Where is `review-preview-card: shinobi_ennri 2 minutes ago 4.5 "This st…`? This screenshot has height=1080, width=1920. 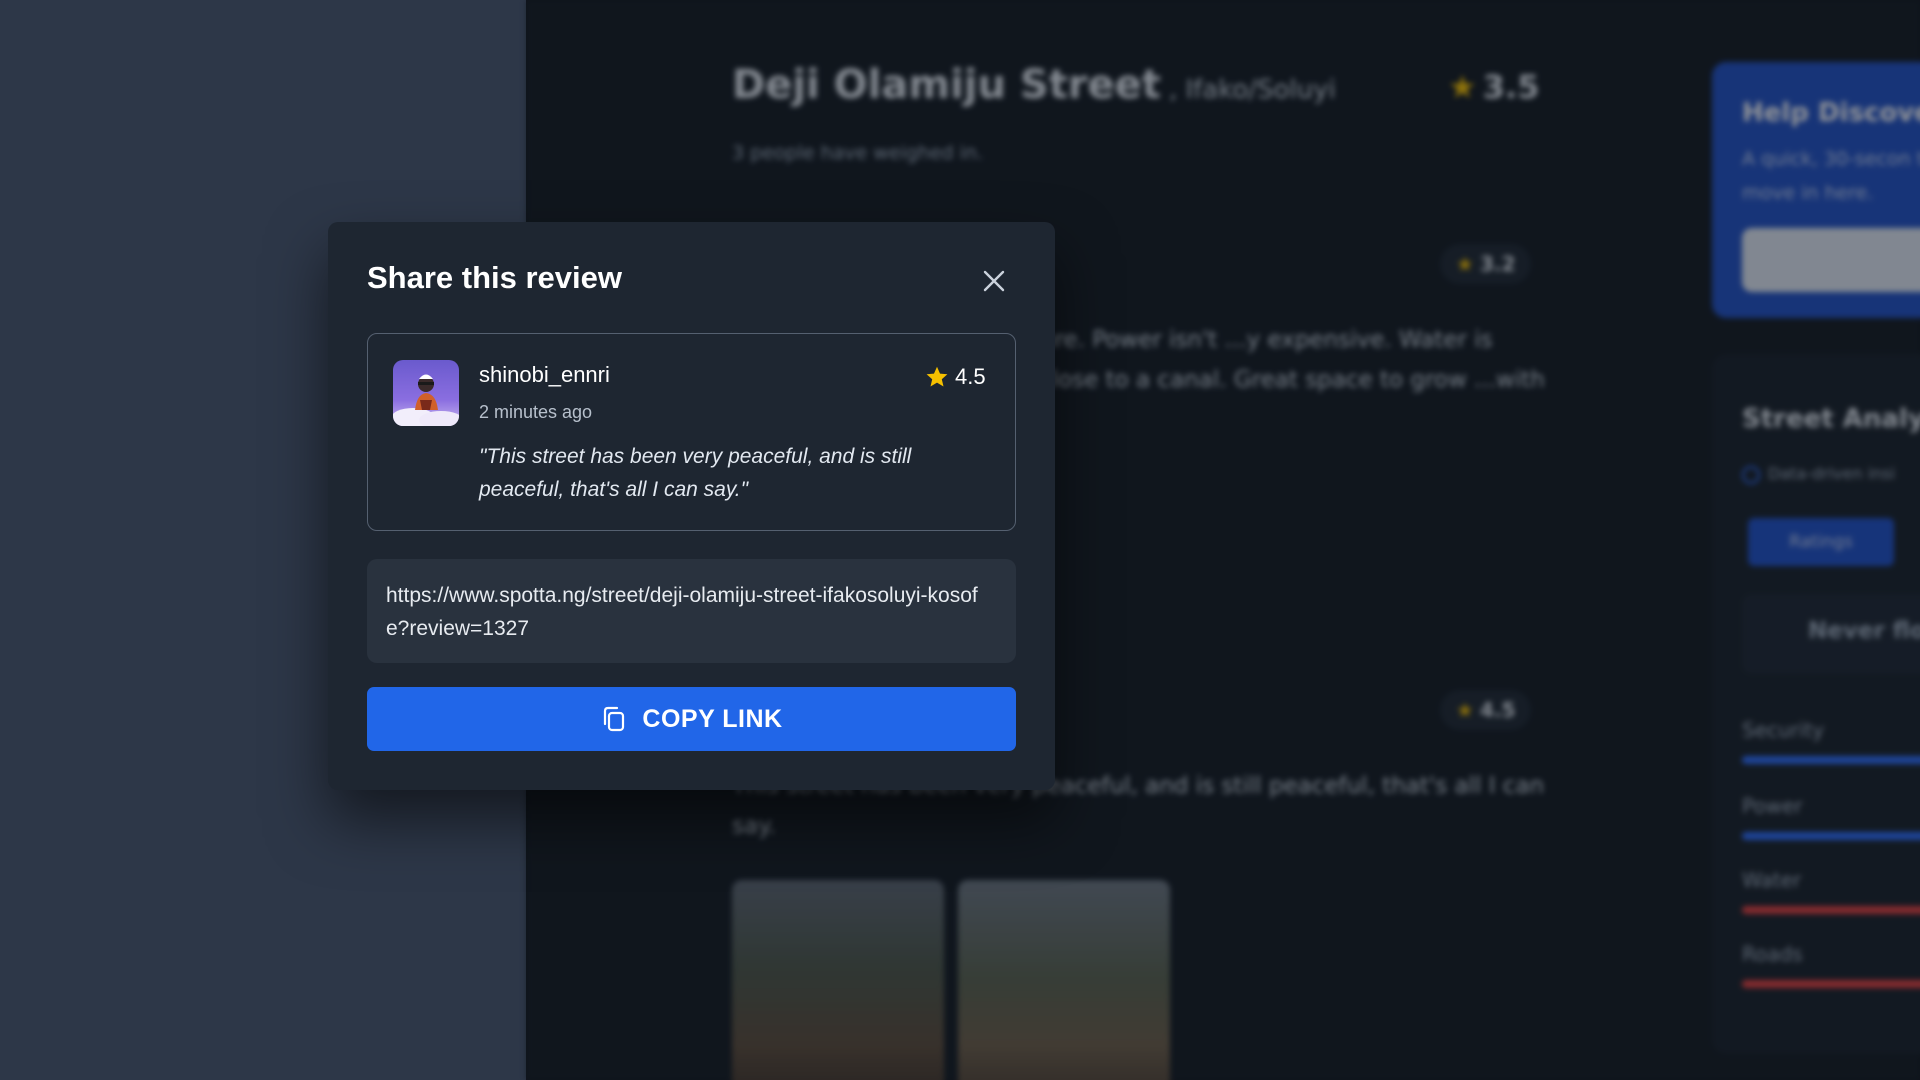 review-preview-card: shinobi_ennri 2 minutes ago 4.5 "This st… is located at coordinates (691, 432).